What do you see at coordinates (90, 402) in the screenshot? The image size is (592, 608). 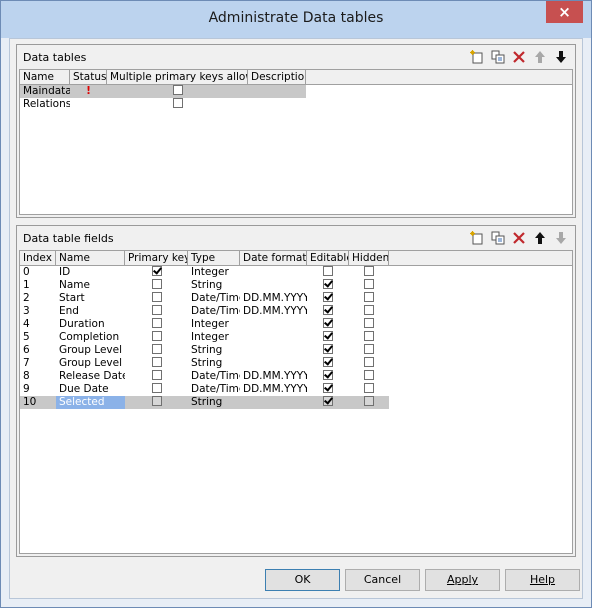 I see `field-name-cell: Selected` at bounding box center [90, 402].